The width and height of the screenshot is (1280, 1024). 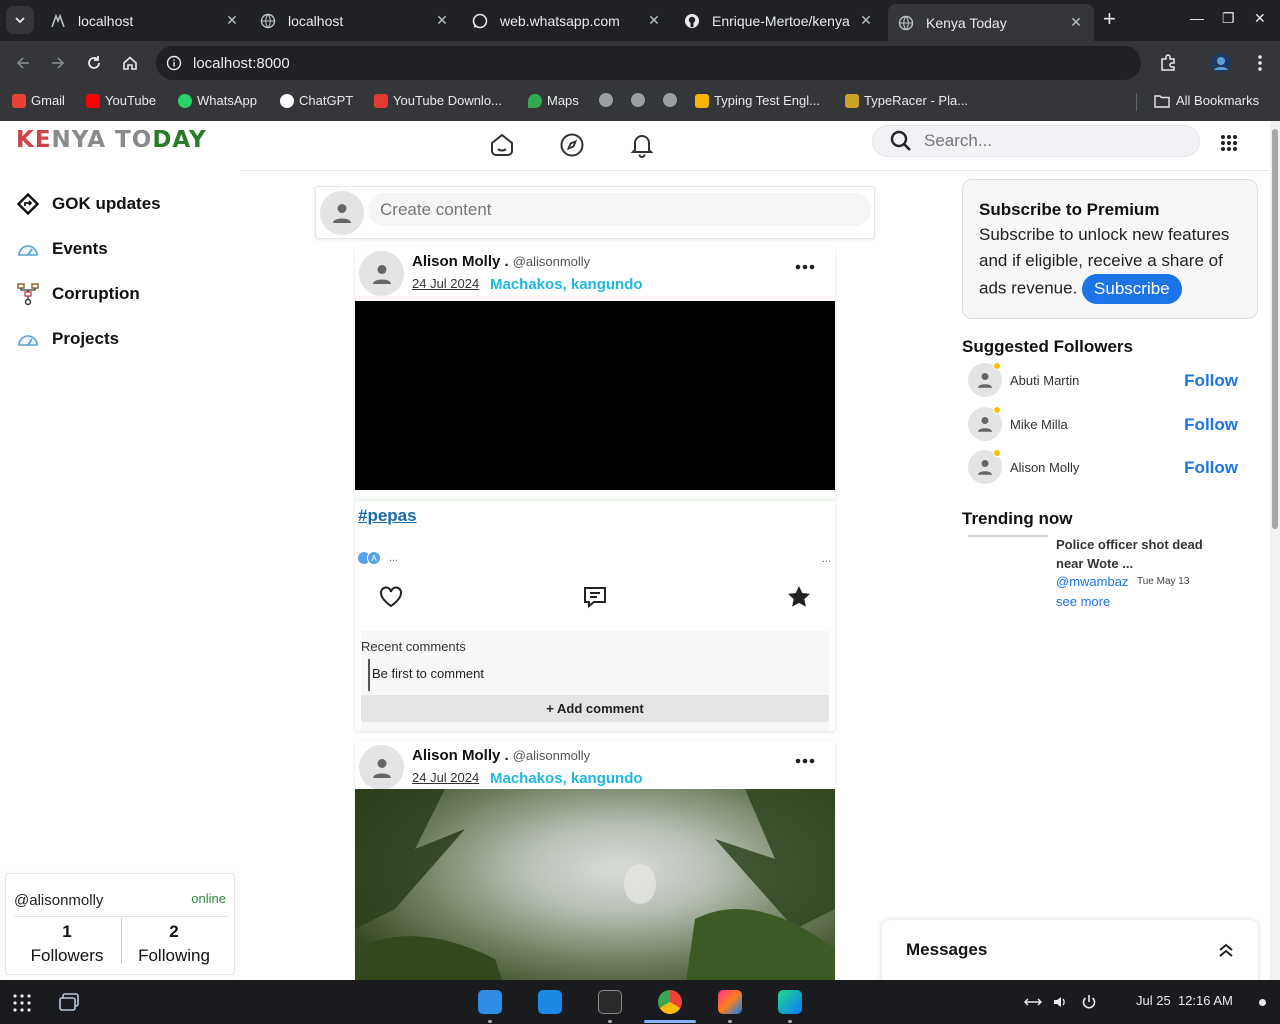 I want to click on os-taskbar: Jul 25 12:16 AM, so click(x=640, y=1002).